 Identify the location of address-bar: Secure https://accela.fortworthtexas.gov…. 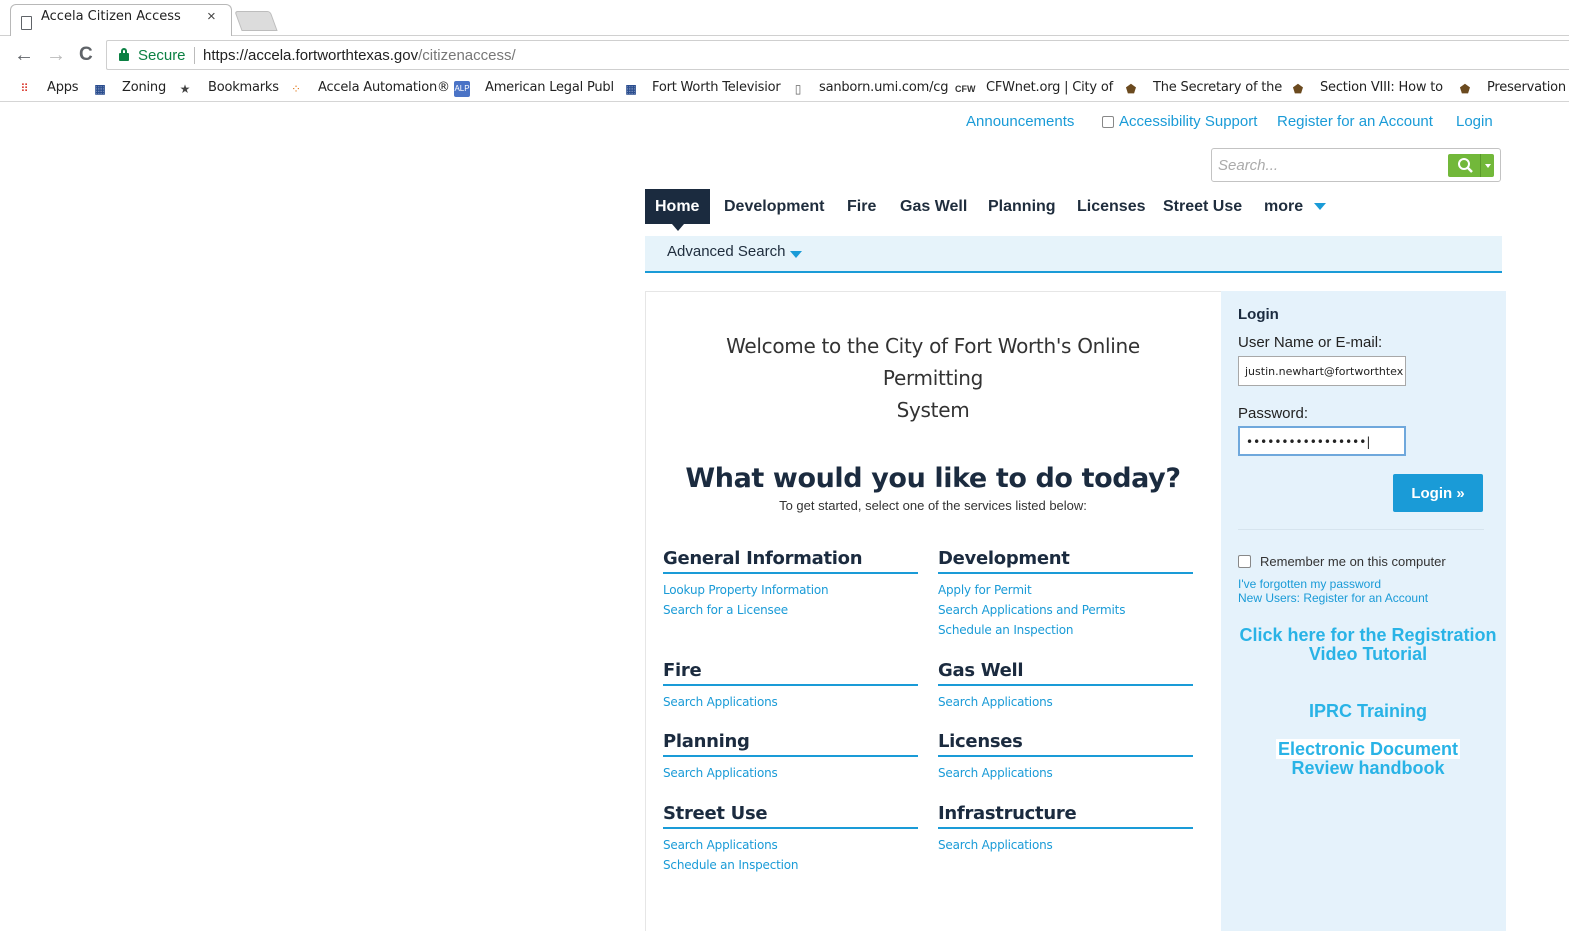
(837, 55).